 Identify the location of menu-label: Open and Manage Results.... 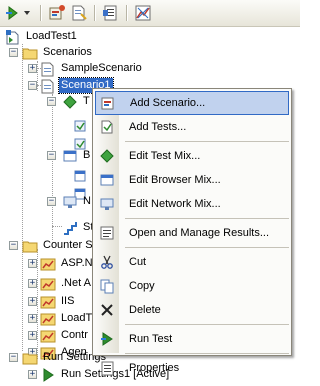
(199, 233).